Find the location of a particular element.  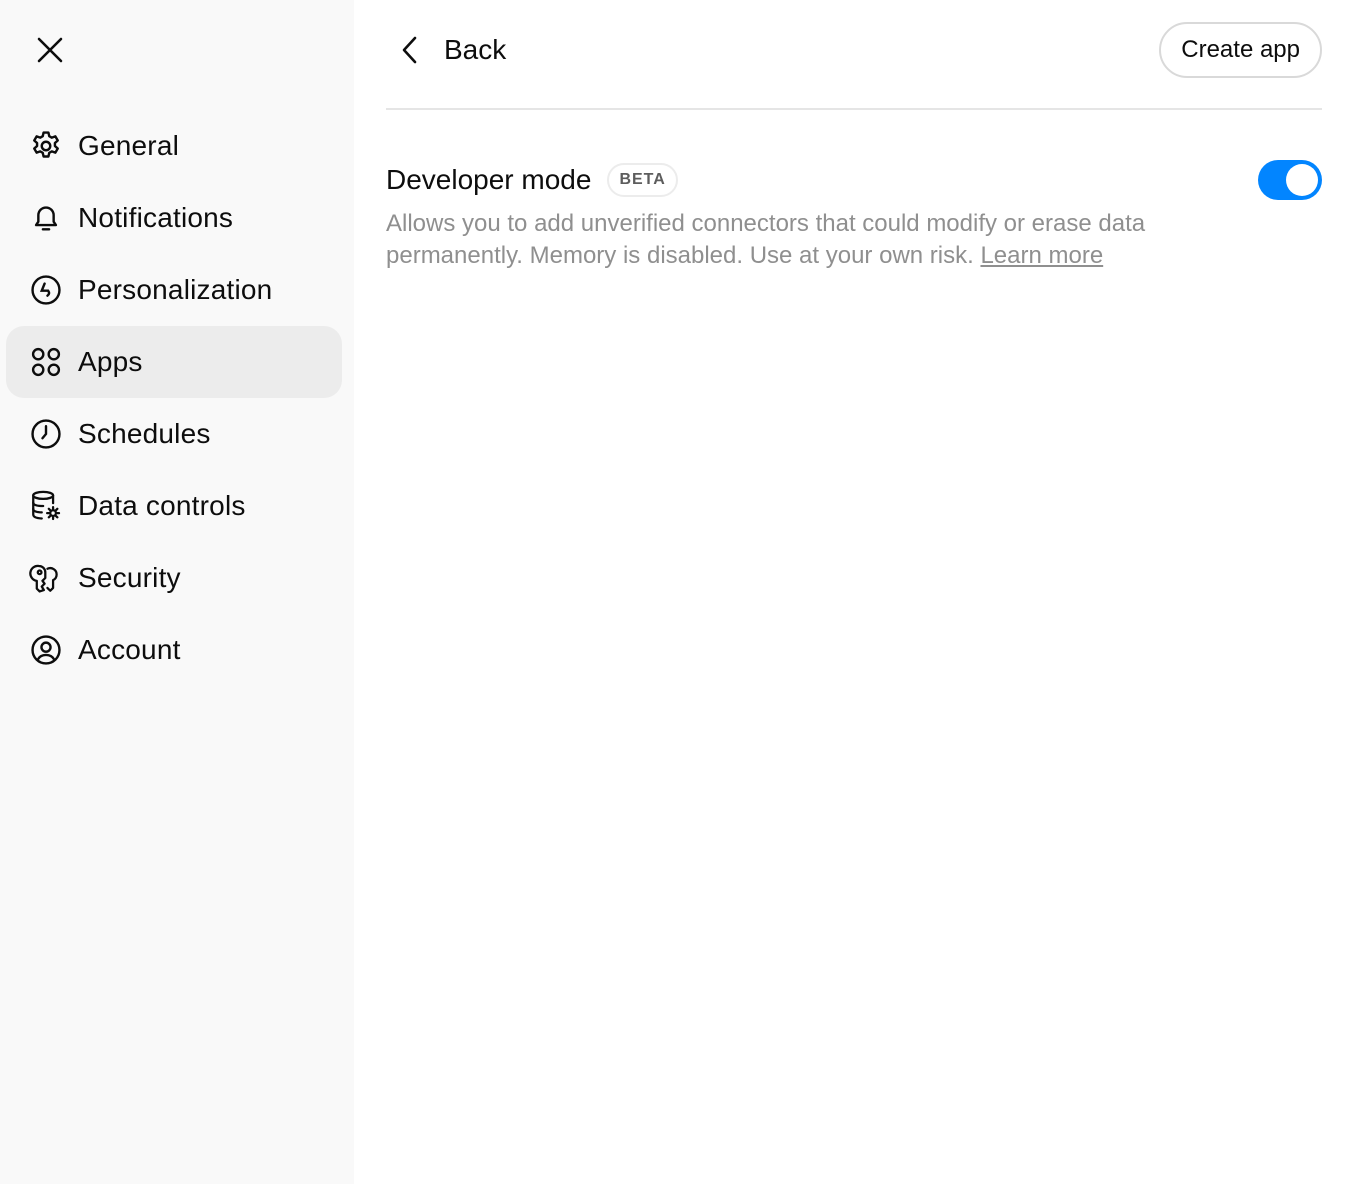

personalization-icon is located at coordinates (46, 290).